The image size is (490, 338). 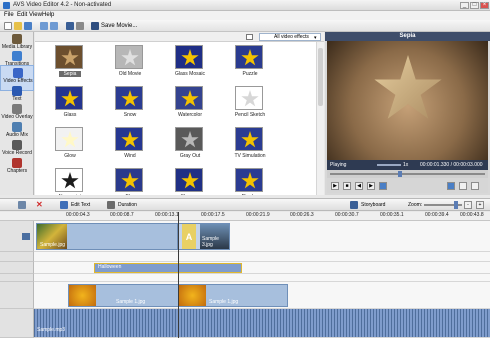 What do you see at coordinates (290, 37) in the screenshot?
I see `effects-filter-select: All video effects` at bounding box center [290, 37].